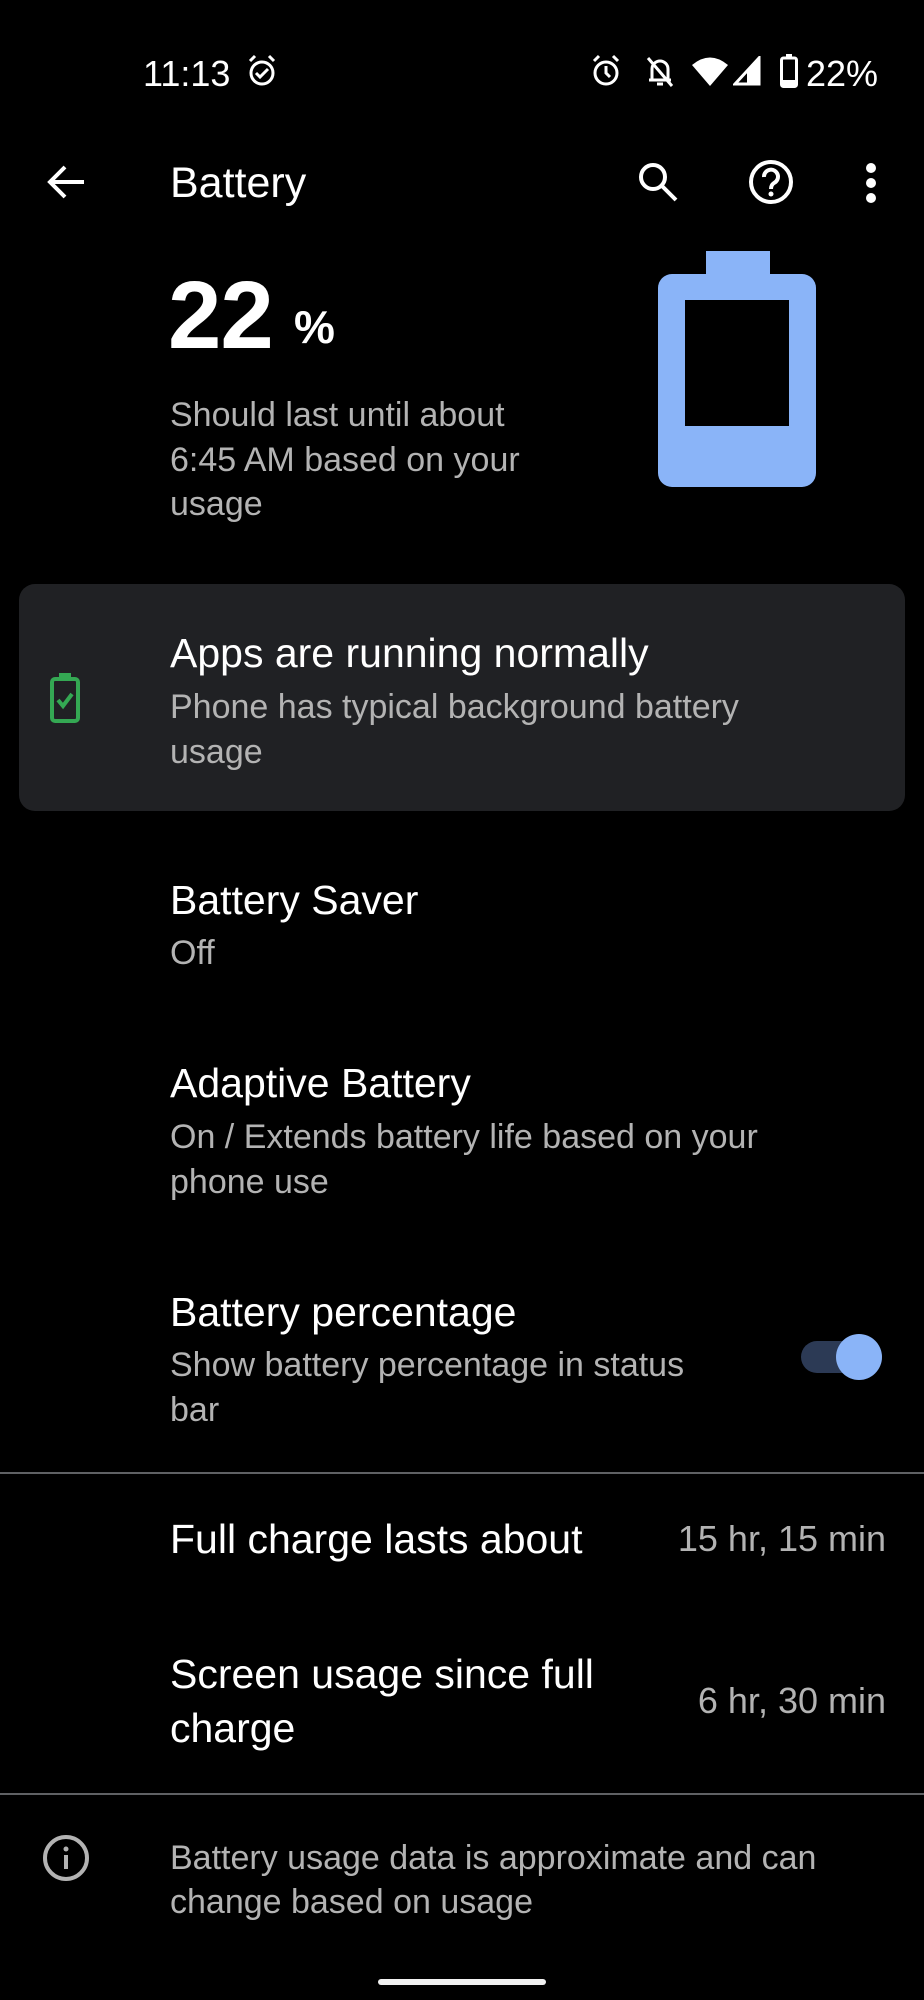 The height and width of the screenshot is (2000, 924). I want to click on cellular-signal-icon, so click(747, 71).